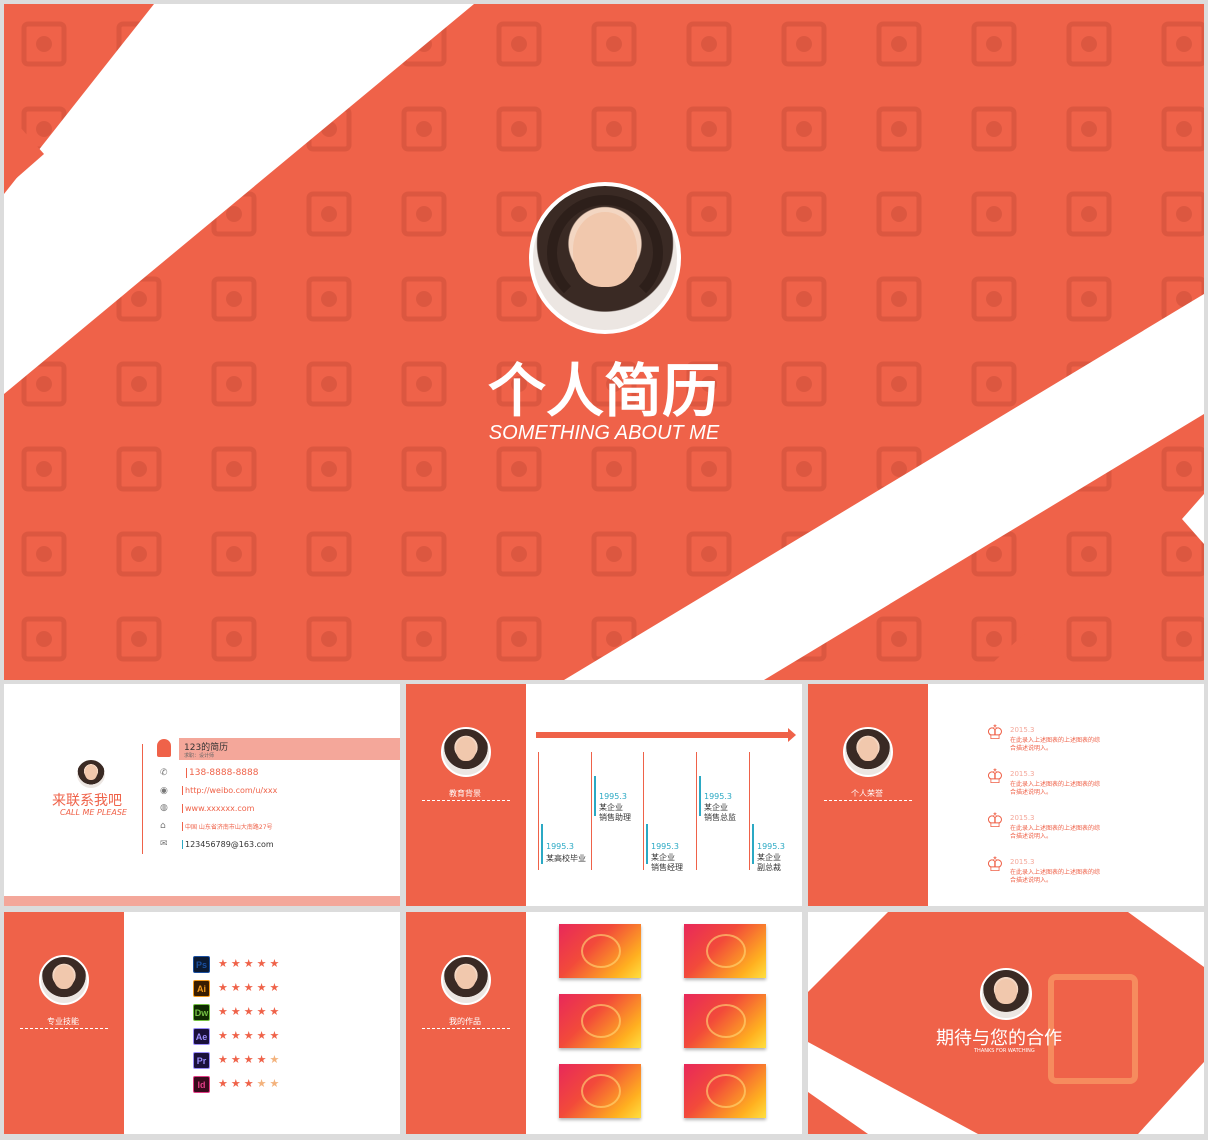  I want to click on skill-ps-icon: Ps, so click(201, 964).